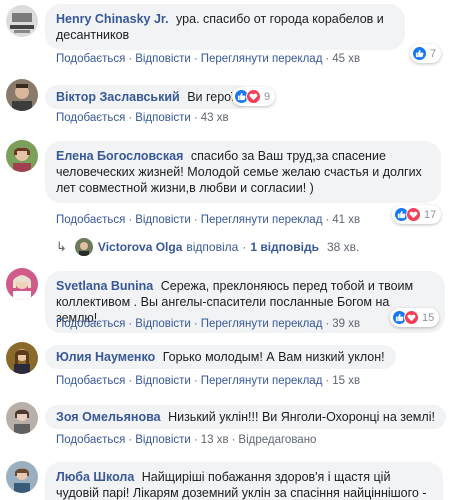 The image size is (470, 500). I want to click on reactions-count: 9, so click(267, 96).